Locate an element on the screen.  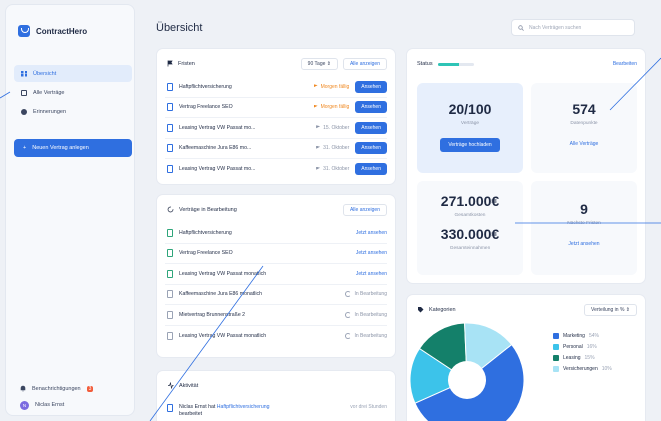
user-profile: N Niclas Ernst is located at coordinates (75, 405).